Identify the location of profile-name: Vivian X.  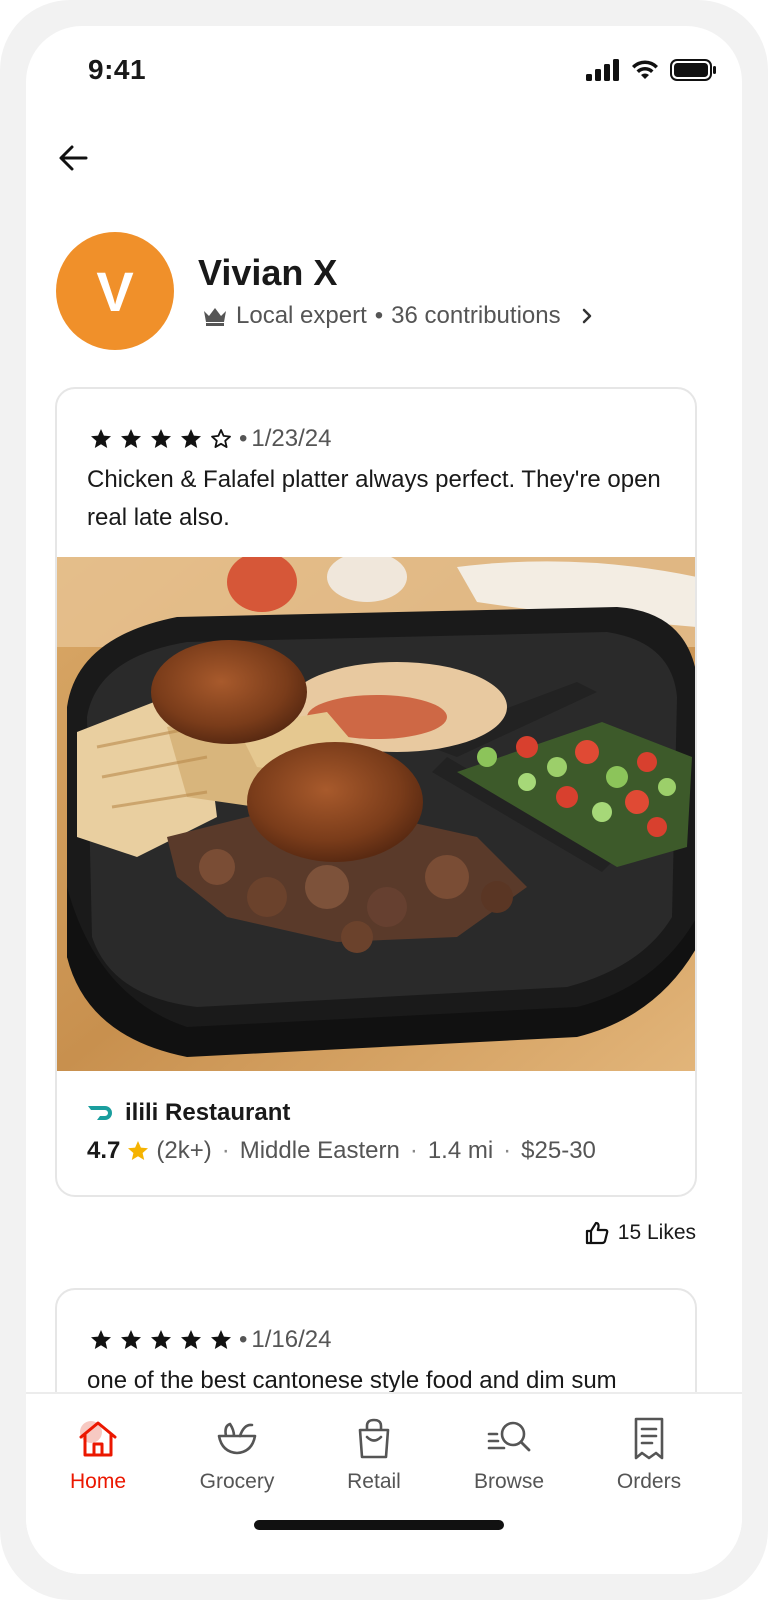
(268, 272).